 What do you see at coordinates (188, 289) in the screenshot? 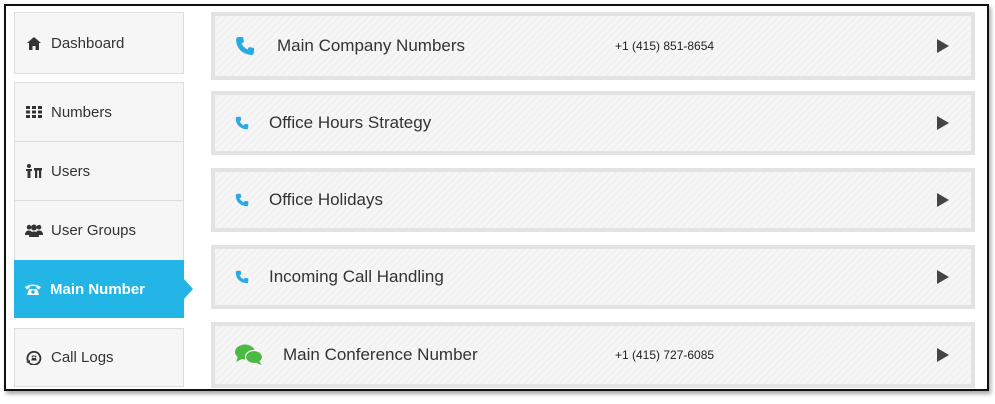
I see `active-indicator` at bounding box center [188, 289].